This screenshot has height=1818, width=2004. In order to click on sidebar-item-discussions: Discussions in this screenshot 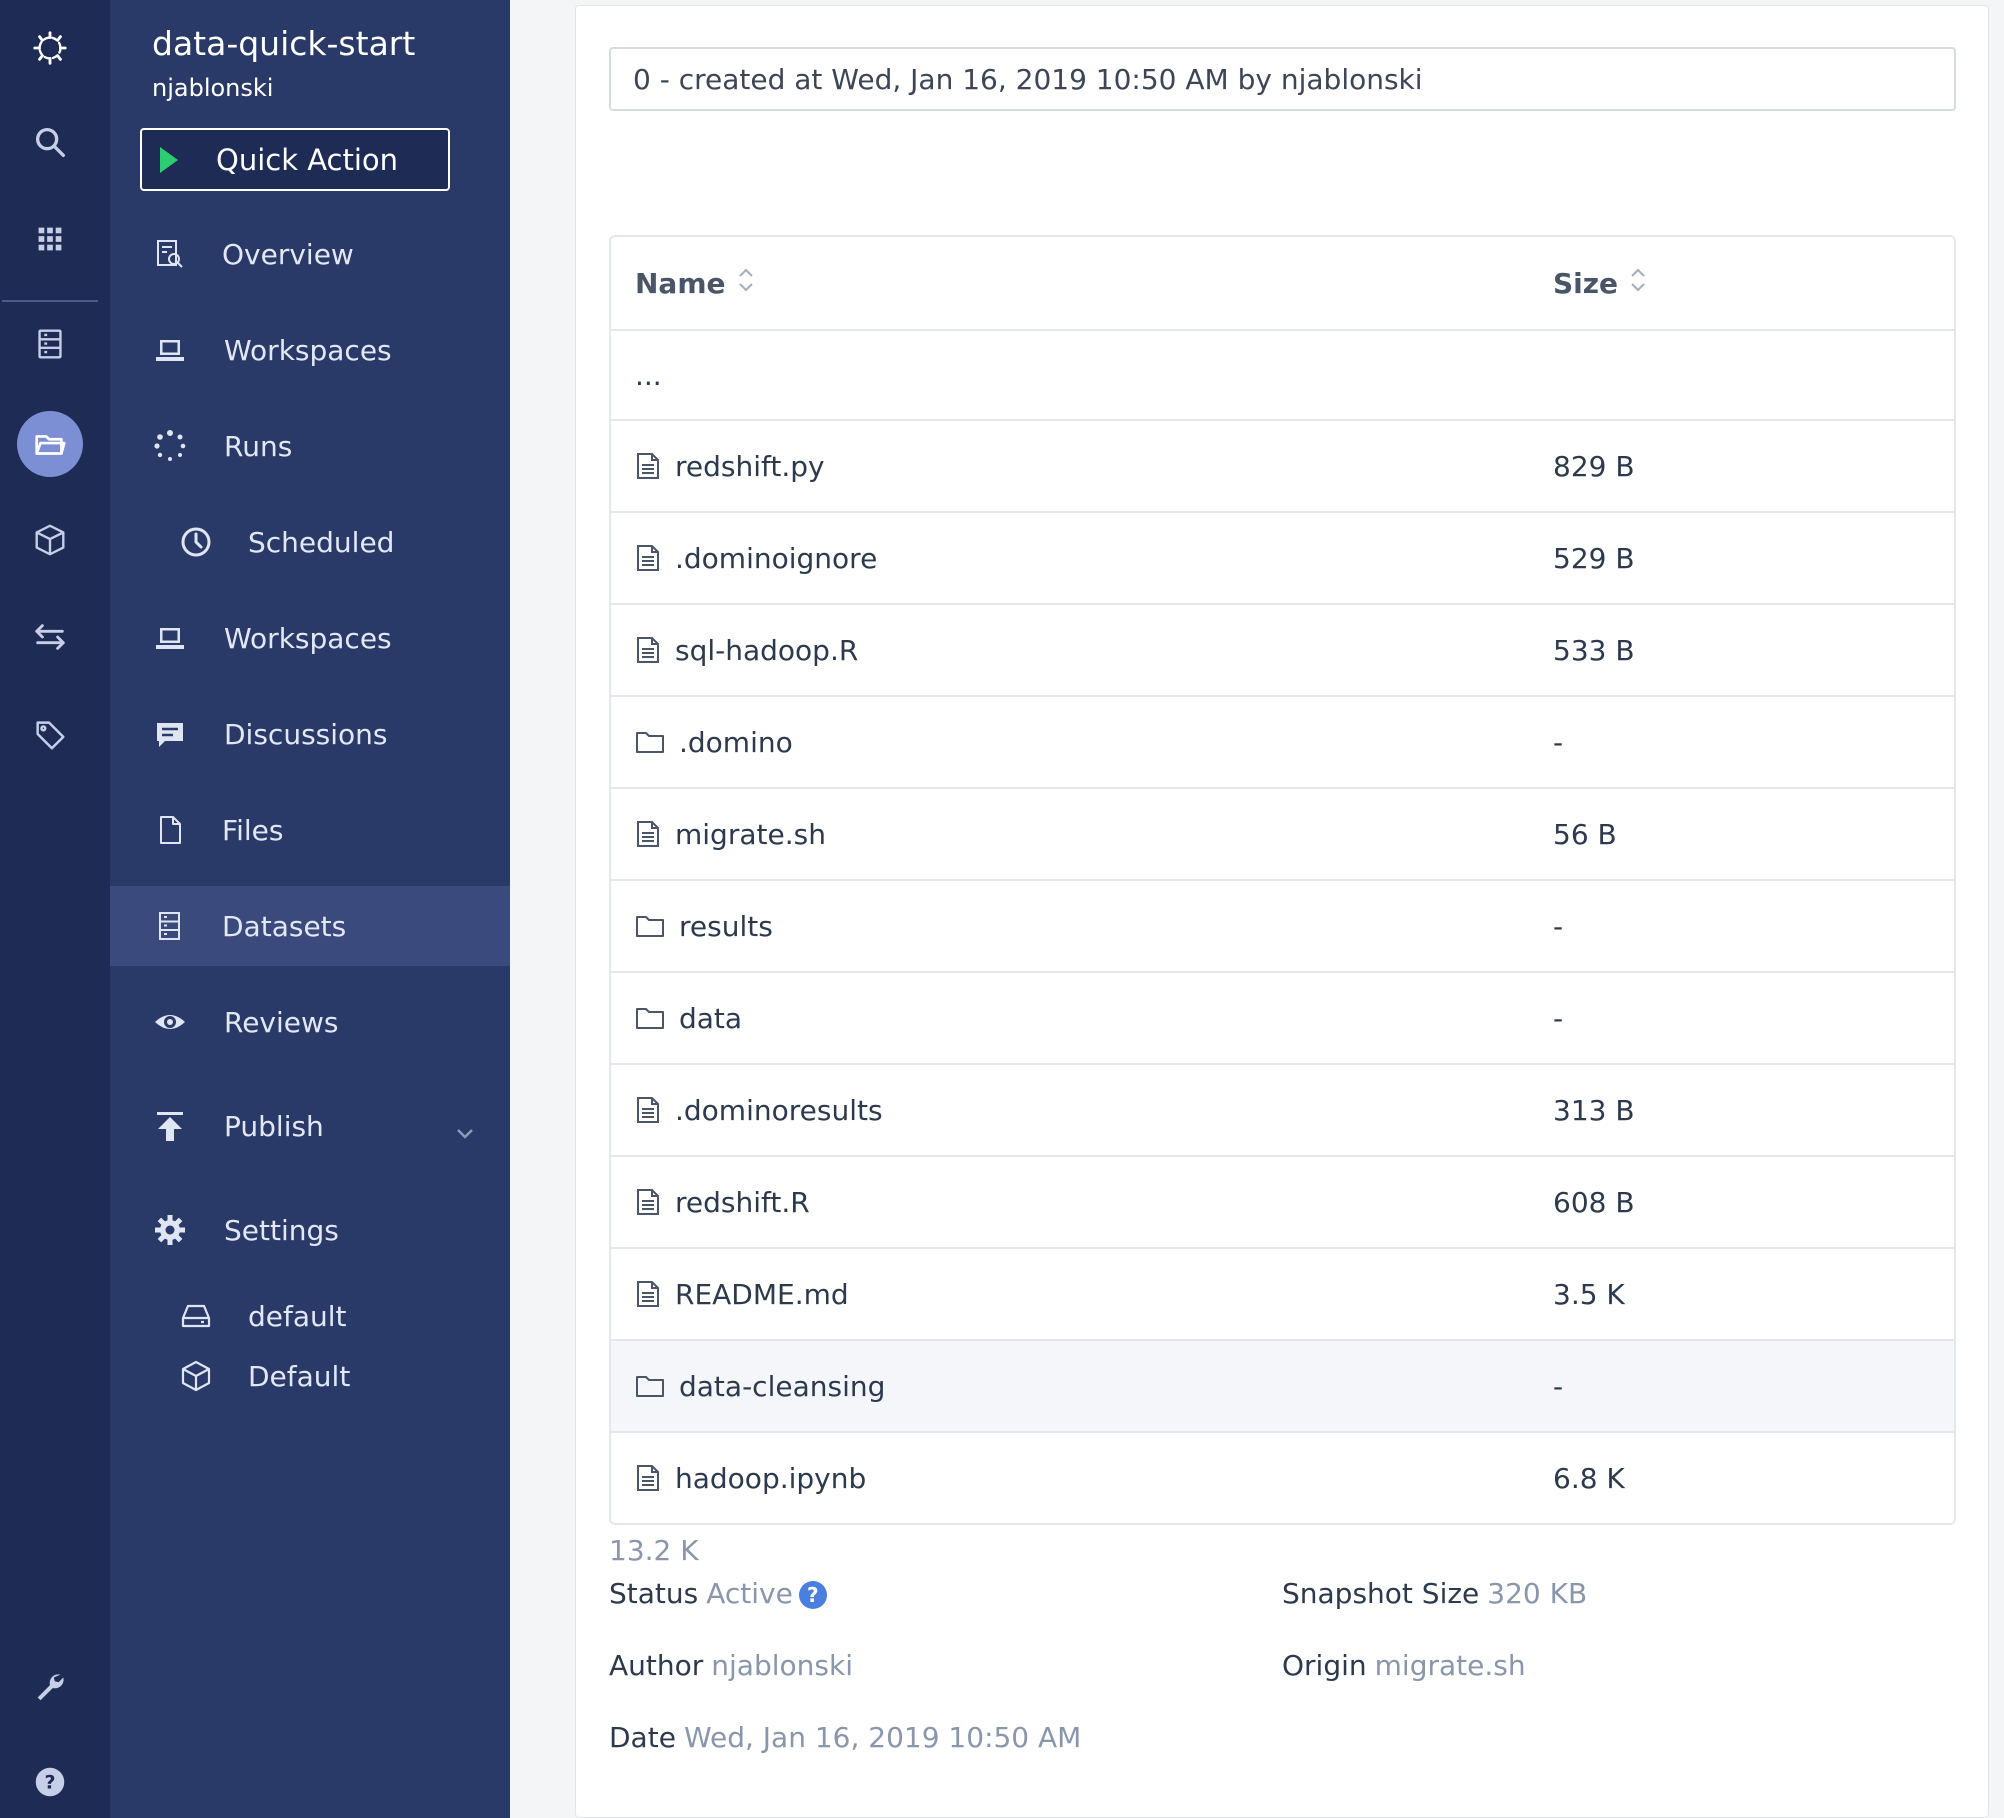, I will do `click(310, 734)`.